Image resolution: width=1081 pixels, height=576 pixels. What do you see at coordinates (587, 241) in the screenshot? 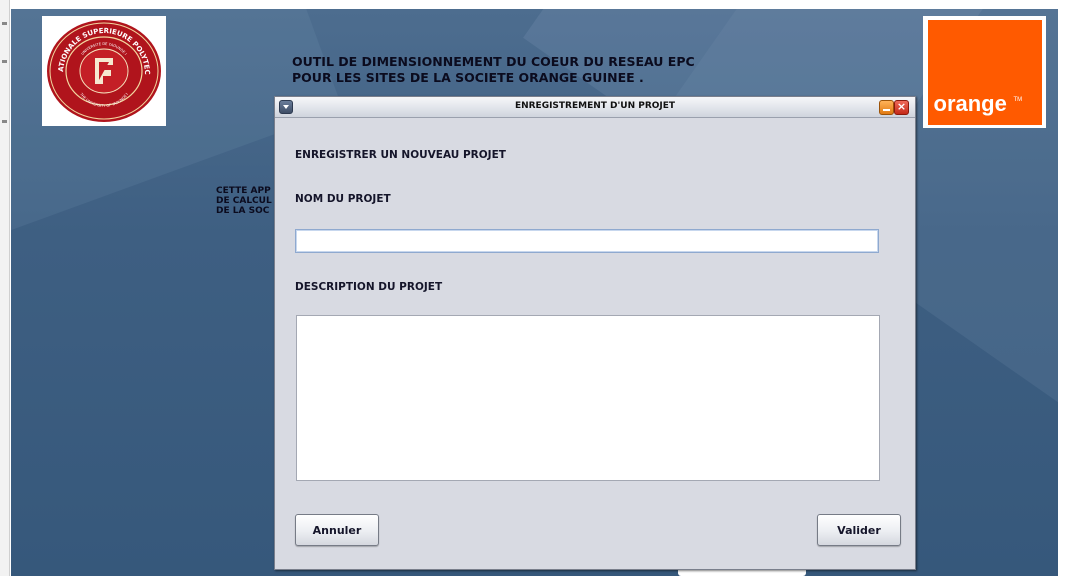
I see `project-name-input` at bounding box center [587, 241].